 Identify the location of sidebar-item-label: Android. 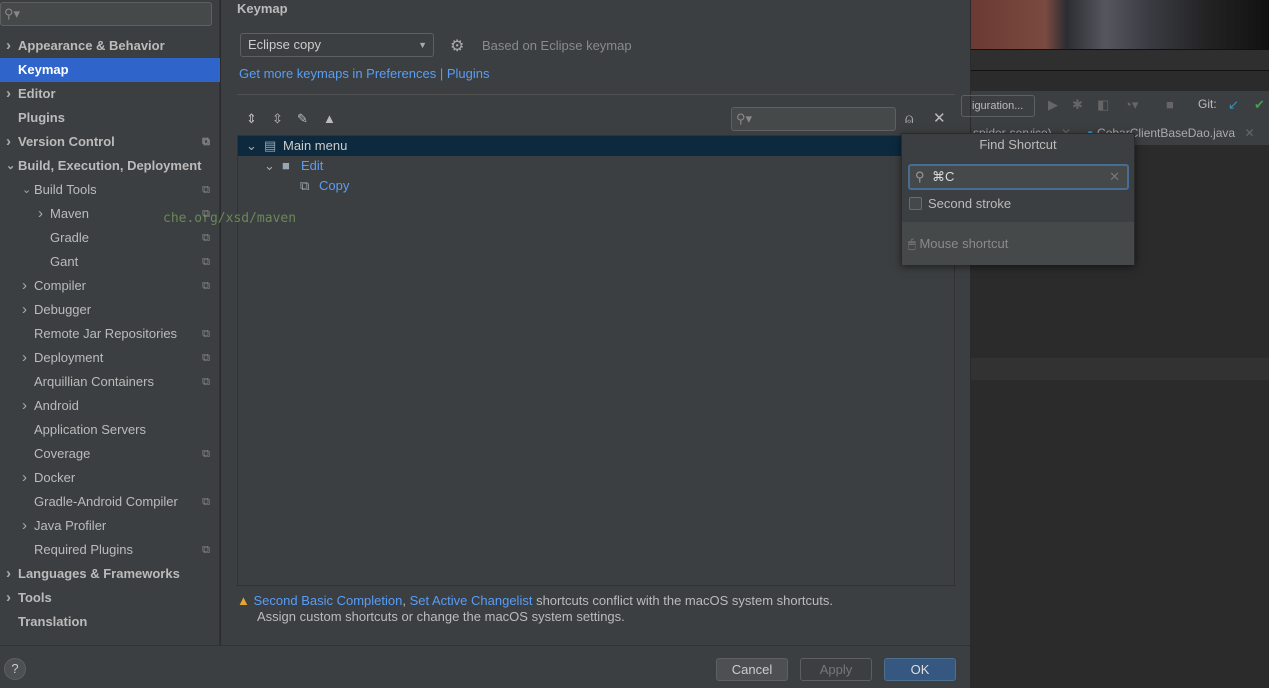
(56, 405).